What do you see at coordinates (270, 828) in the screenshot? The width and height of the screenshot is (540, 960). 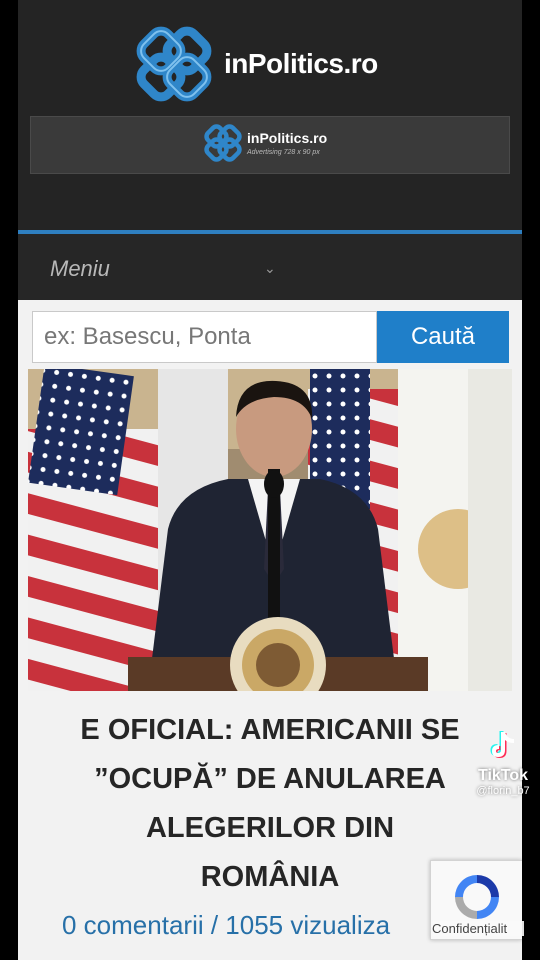 I see `headline-line: ALEGERILOR DIN` at bounding box center [270, 828].